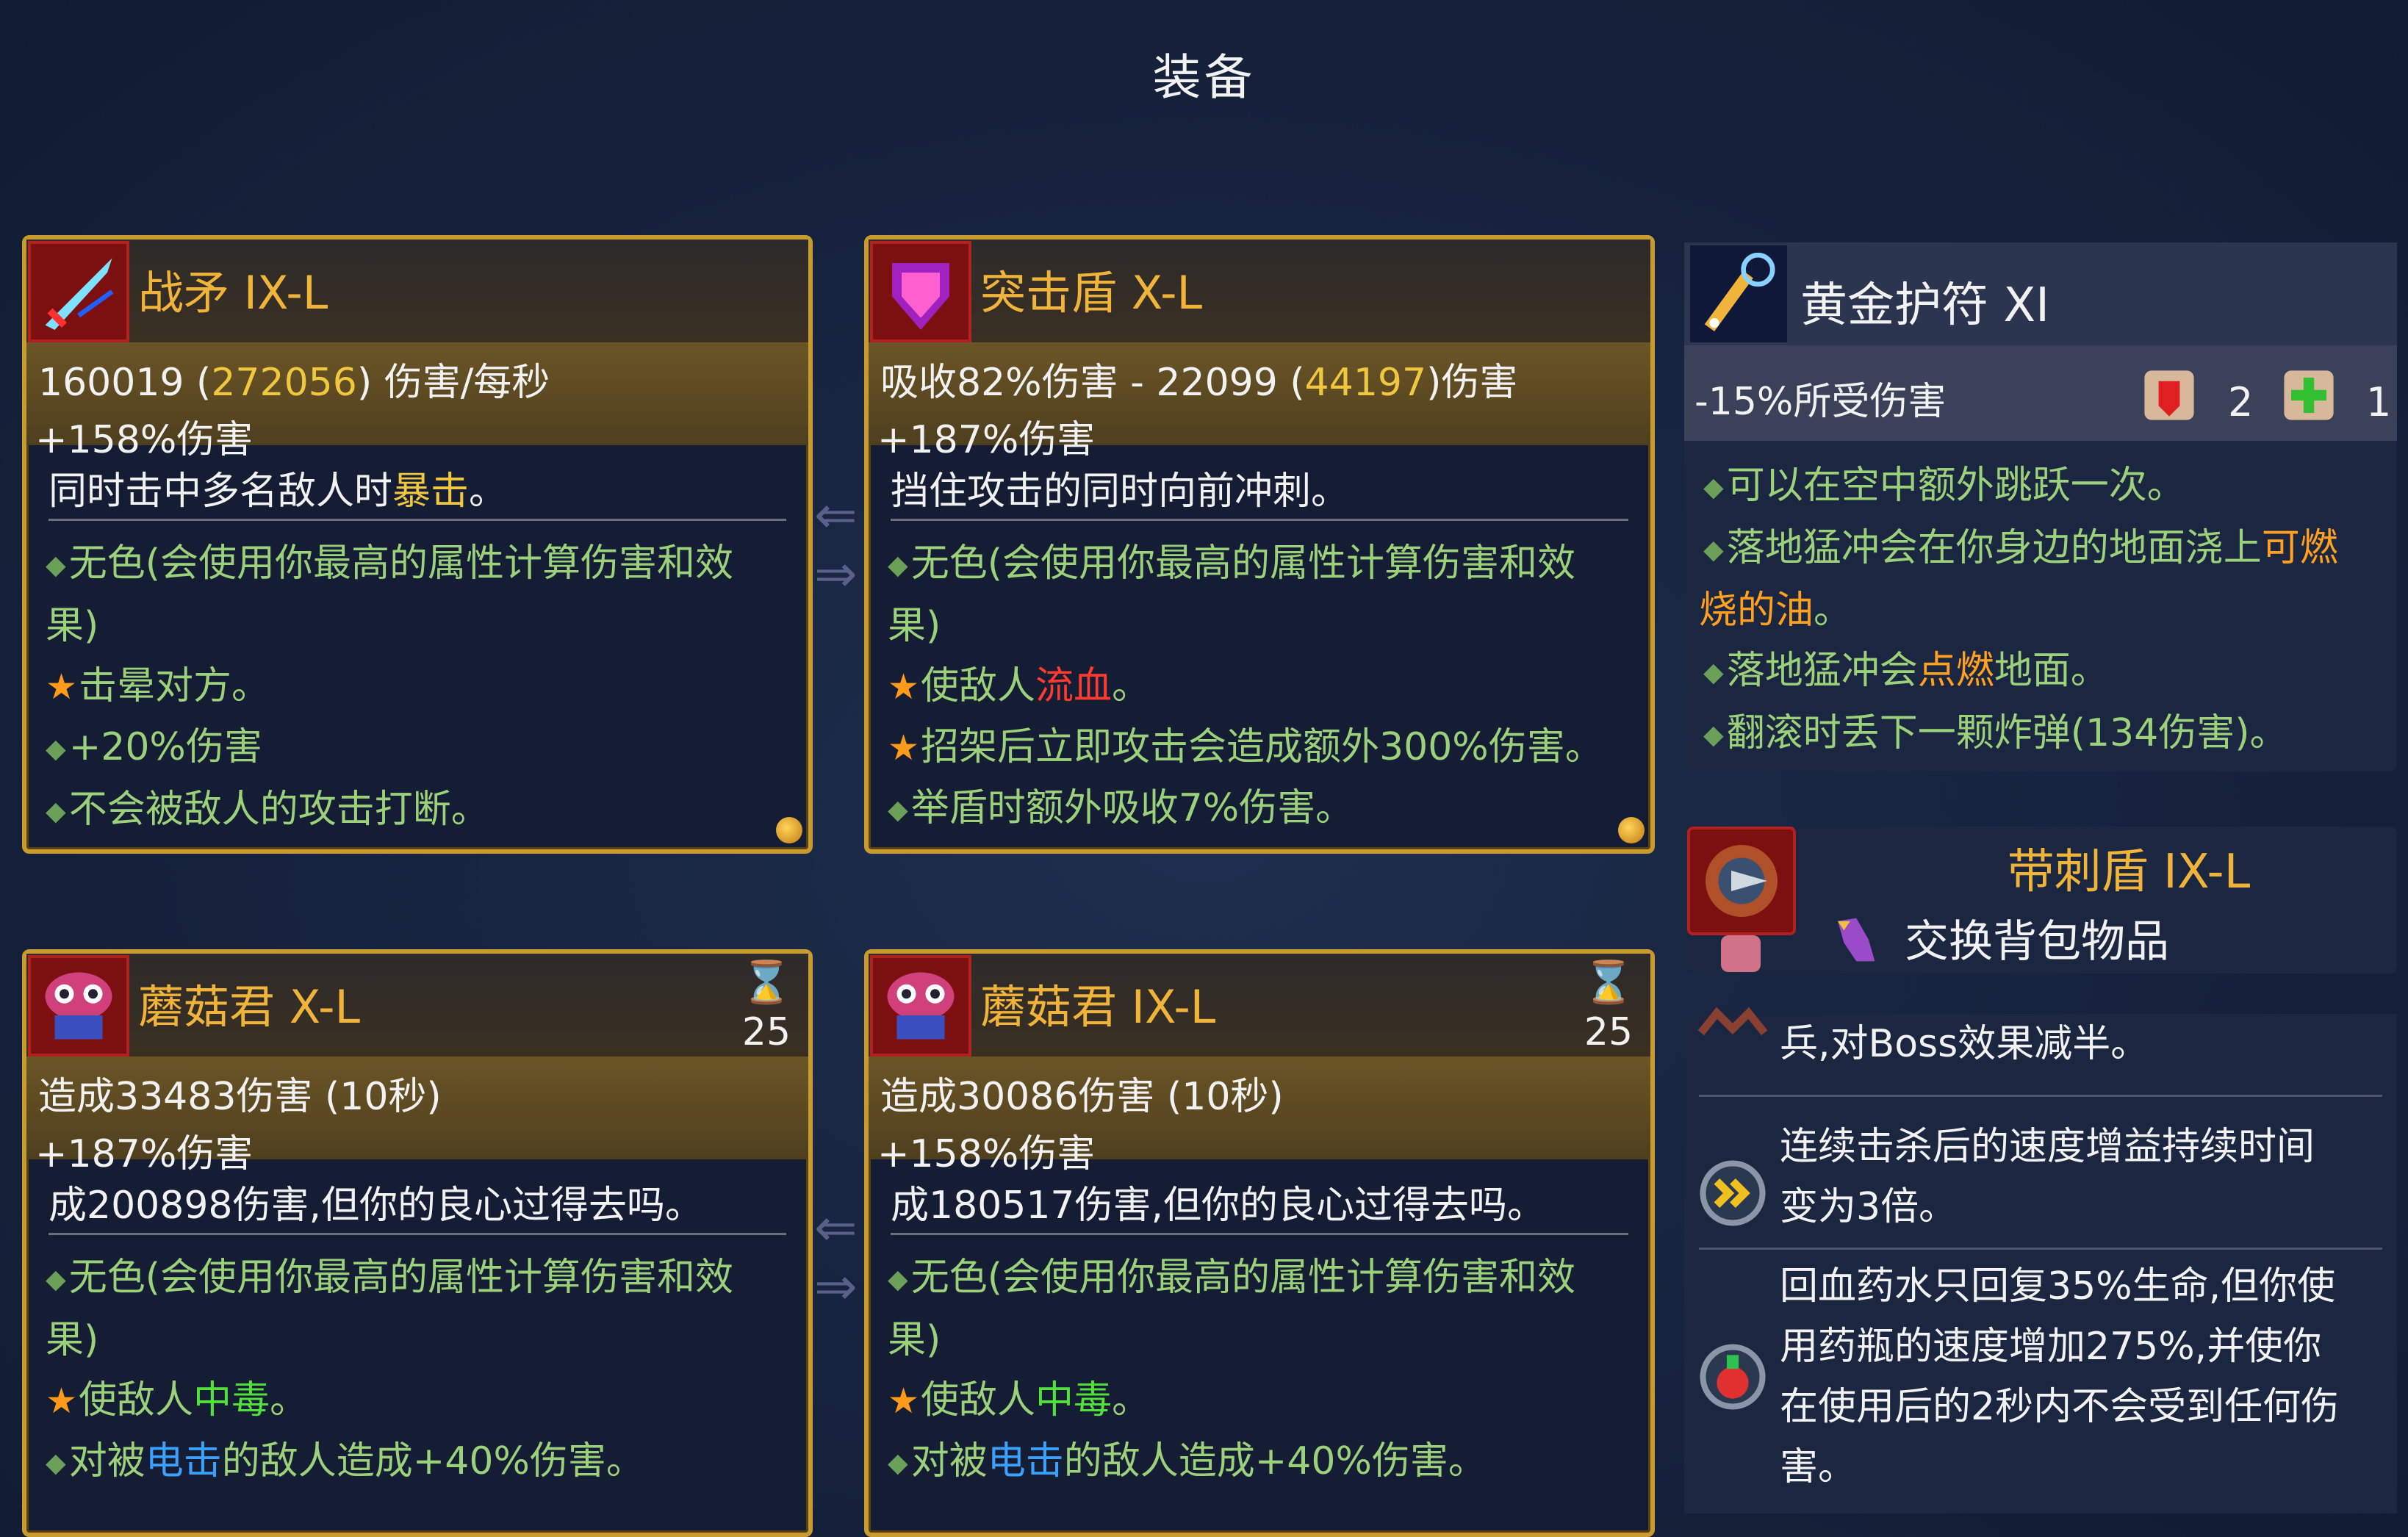  Describe the element at coordinates (2040, 900) in the screenshot. I see `backpack-item-panel: 带刺盾 IX-L 交换背包物品` at that location.